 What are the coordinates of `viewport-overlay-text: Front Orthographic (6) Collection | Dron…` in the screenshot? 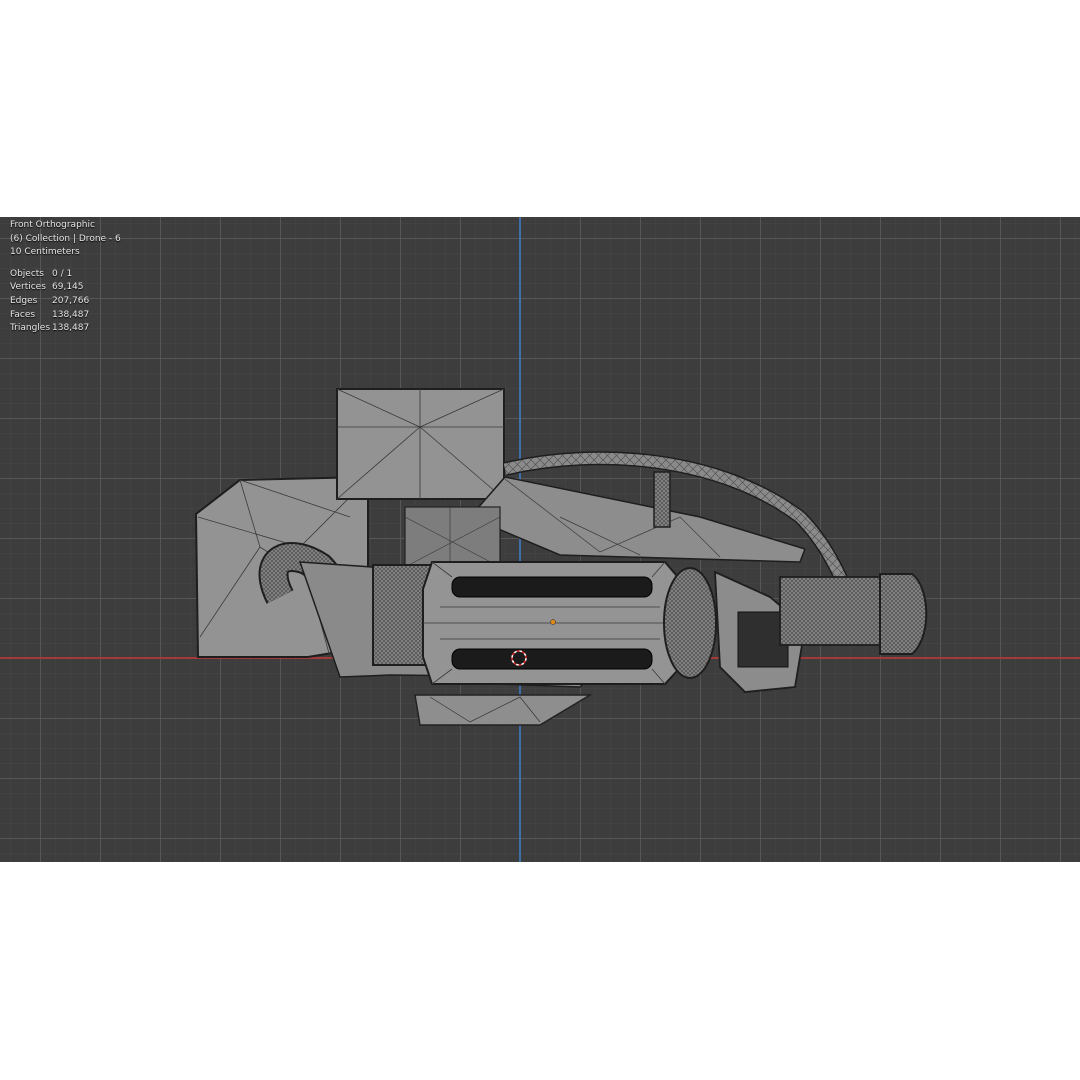 It's located at (65, 277).